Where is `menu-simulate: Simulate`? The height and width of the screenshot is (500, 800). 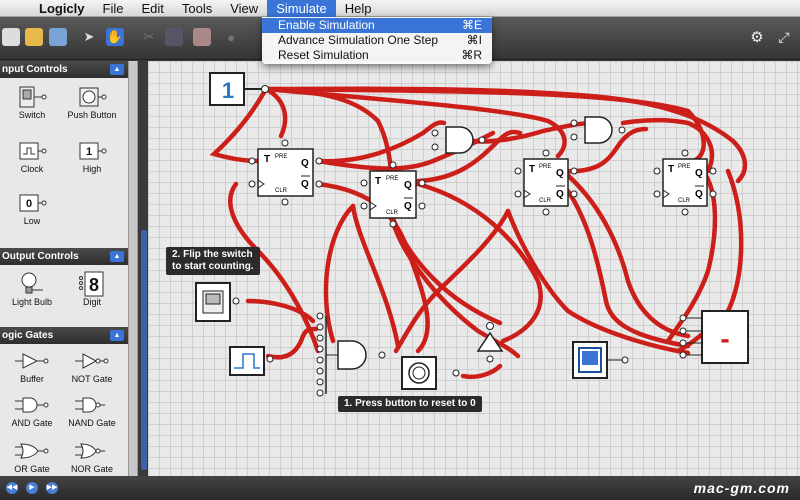 menu-simulate: Simulate is located at coordinates (301, 8).